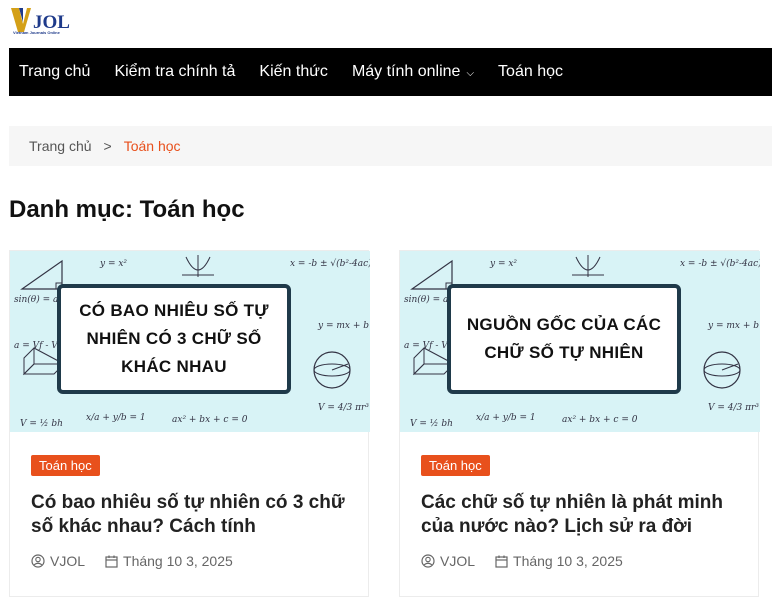 This screenshot has width=772, height=597. Describe the element at coordinates (36, 32) in the screenshot. I see `logo-tagline: Vietnam Journals Online` at that location.